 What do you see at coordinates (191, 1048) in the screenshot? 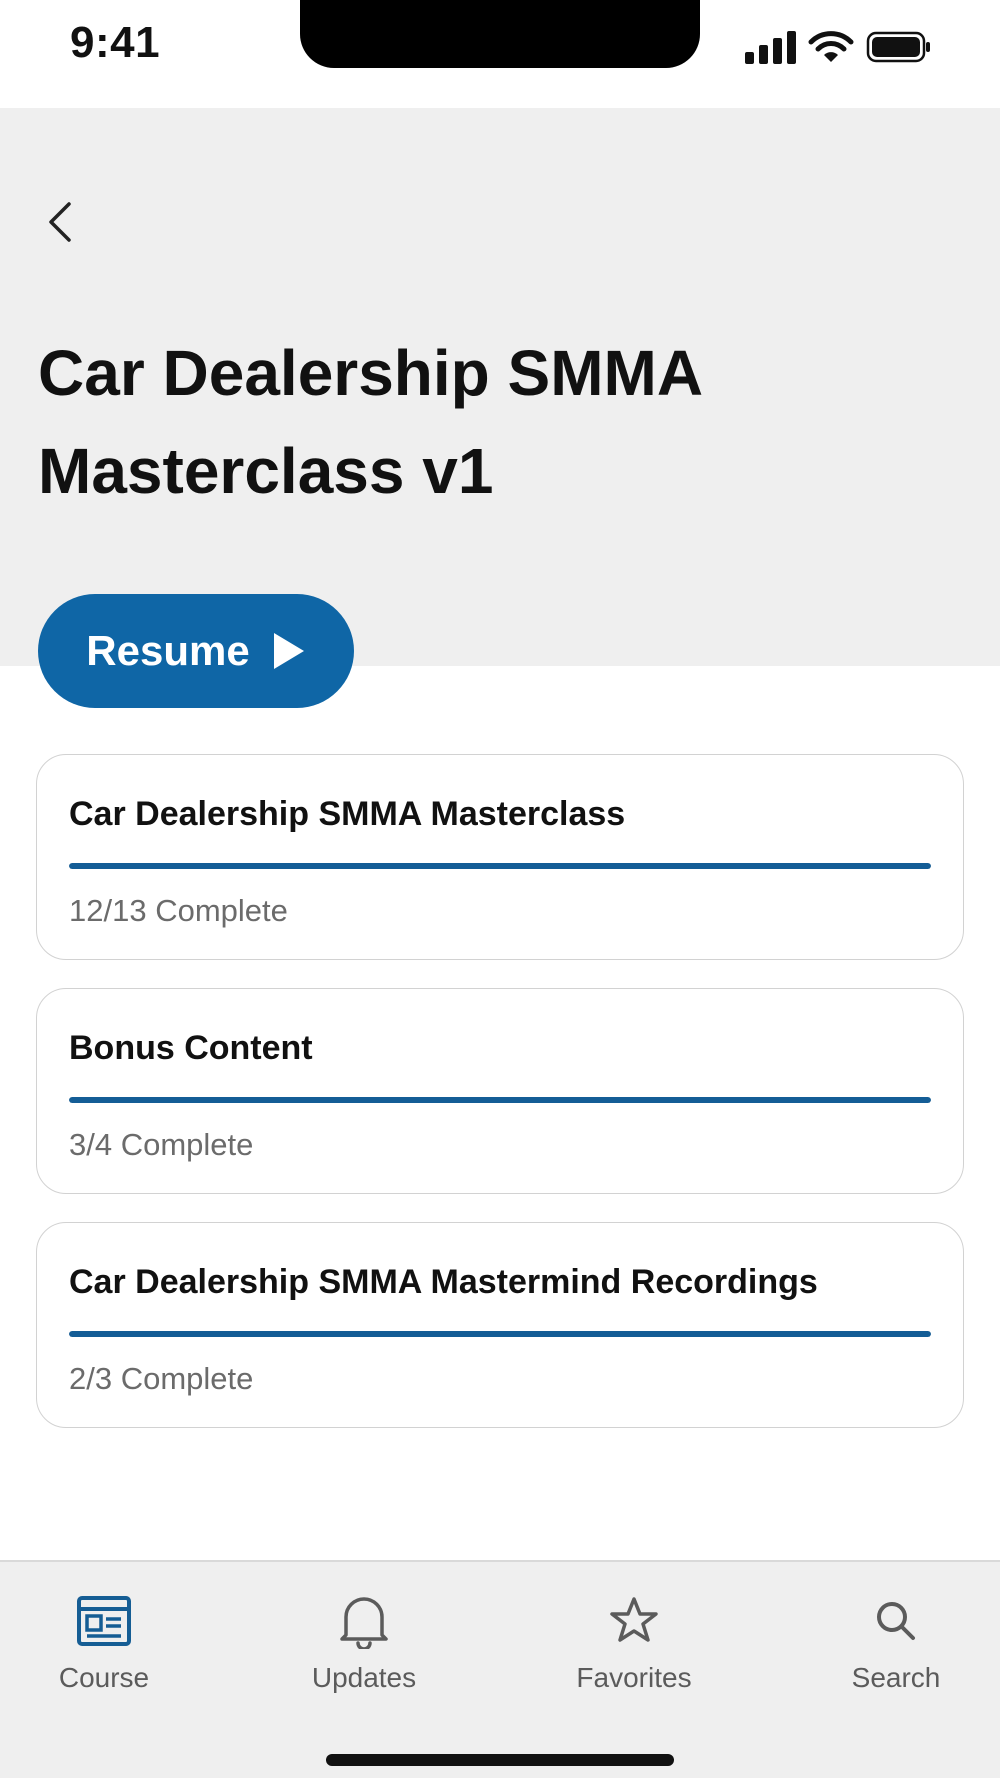
I see `module-title: Bonus Content` at bounding box center [191, 1048].